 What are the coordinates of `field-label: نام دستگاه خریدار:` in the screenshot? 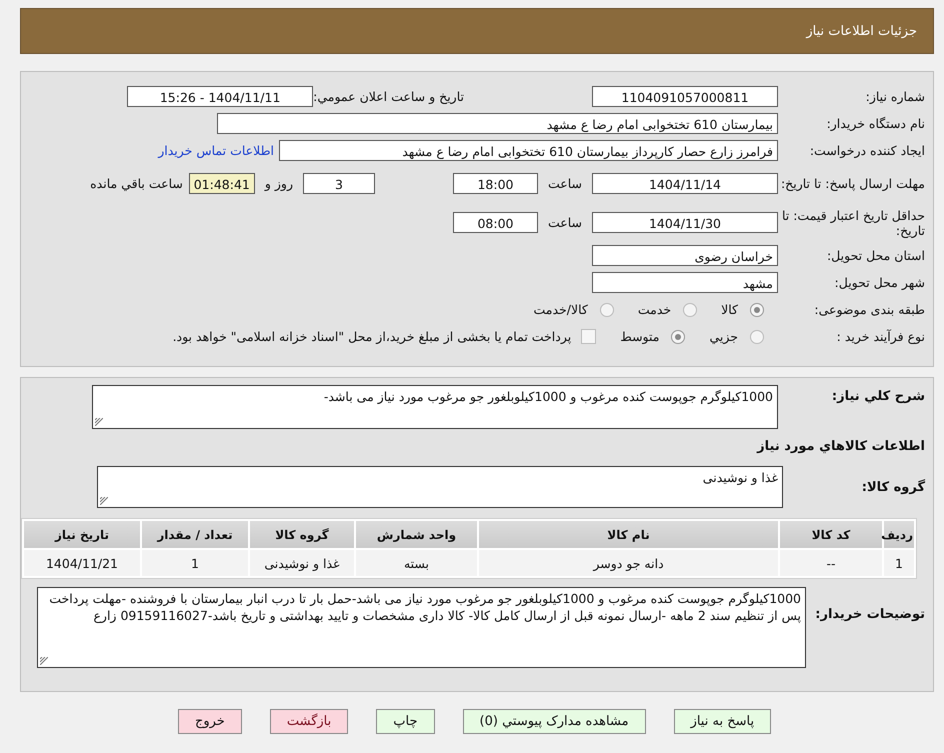 It's located at (875, 123).